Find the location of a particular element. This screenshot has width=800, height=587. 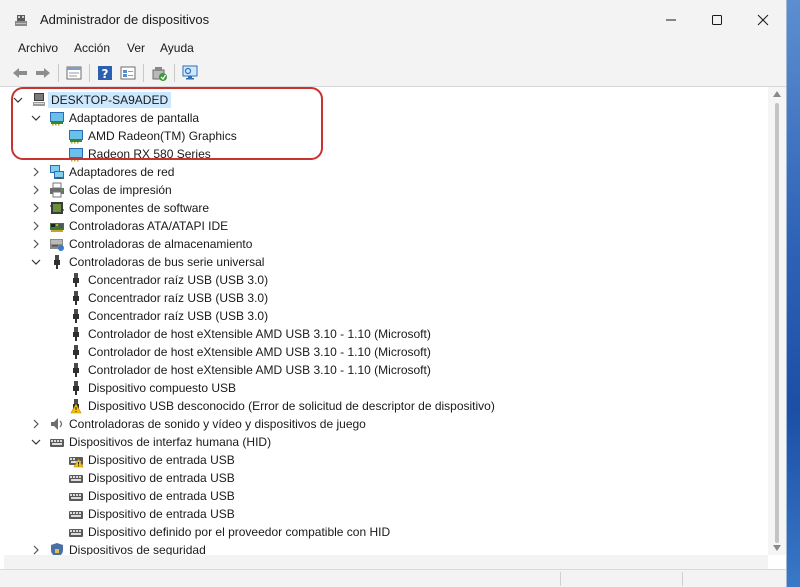

tree-item-label: DESKTOP-SA9ADED is located at coordinates (110, 100).